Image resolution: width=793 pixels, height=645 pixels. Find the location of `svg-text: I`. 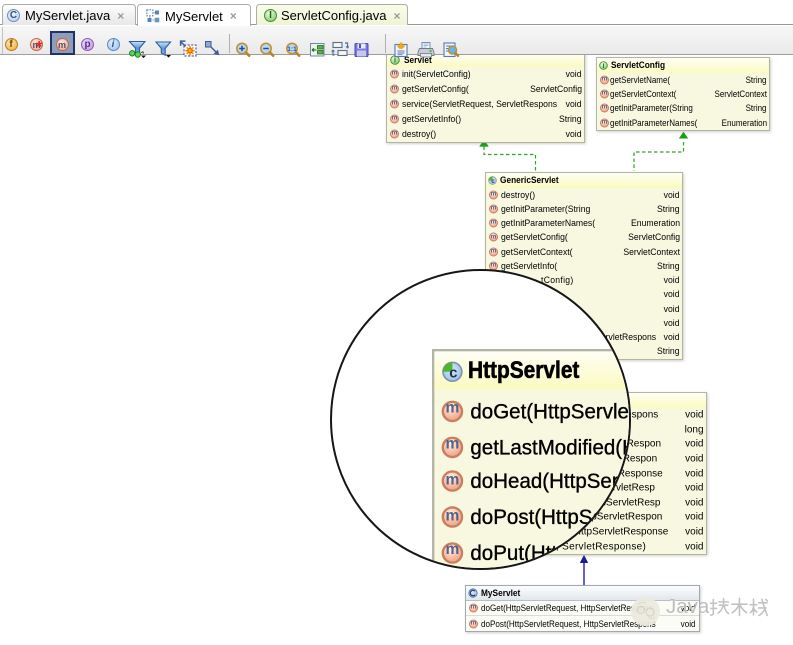

svg-text: I is located at coordinates (604, 66).